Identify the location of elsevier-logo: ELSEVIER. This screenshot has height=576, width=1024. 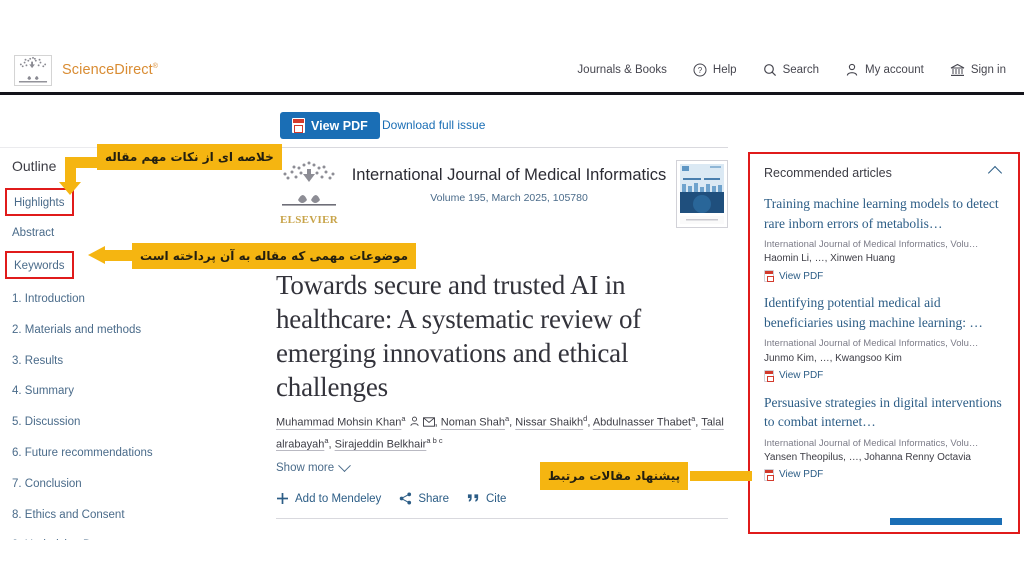
(309, 193).